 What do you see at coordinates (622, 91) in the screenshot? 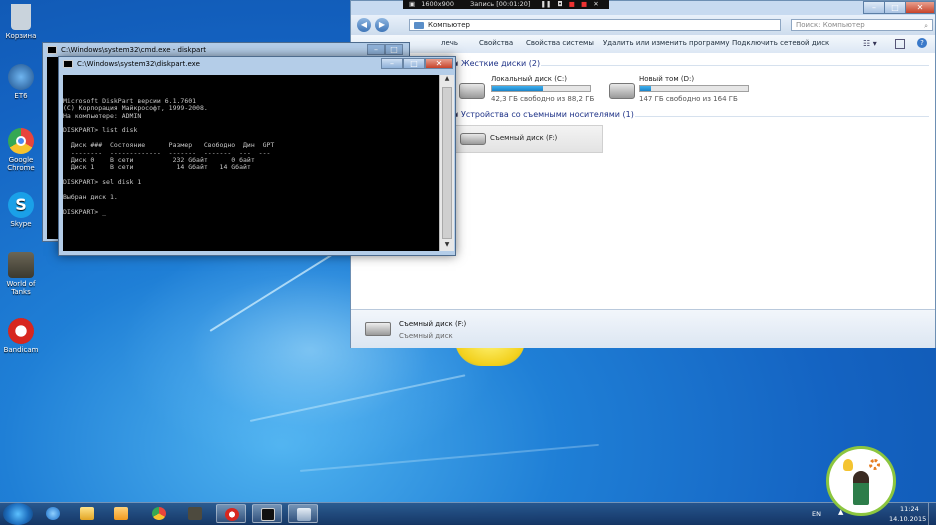
I see `hard-drive-icon` at bounding box center [622, 91].